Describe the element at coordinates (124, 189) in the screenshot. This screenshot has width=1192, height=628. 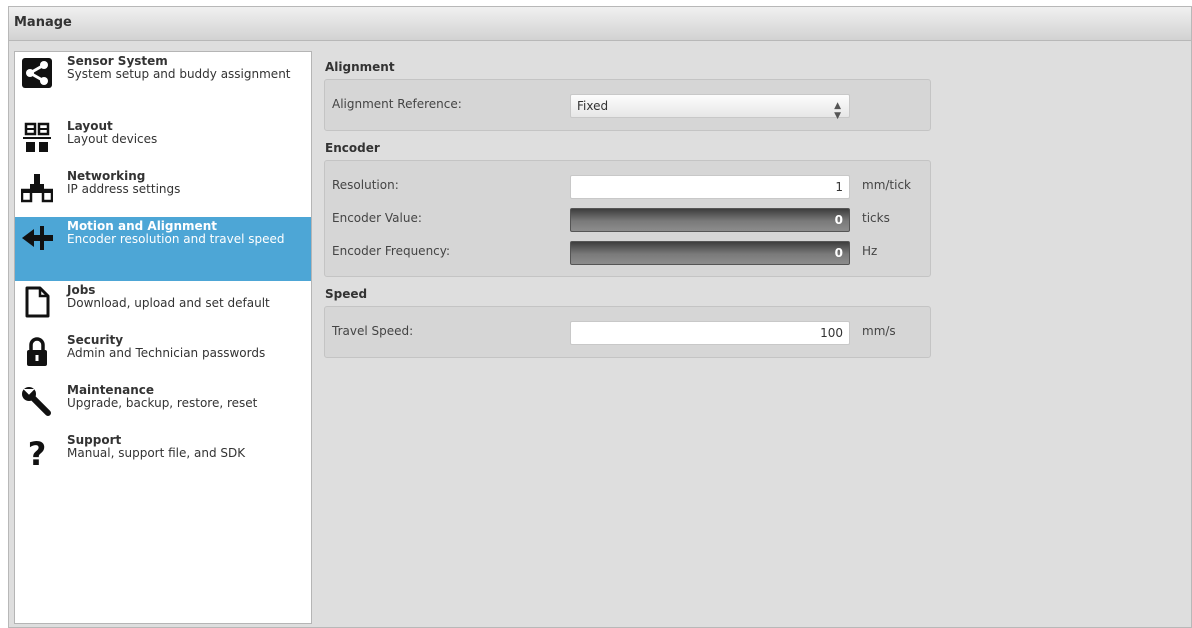
I see `sidebar-item-desc: IP address settings` at that location.